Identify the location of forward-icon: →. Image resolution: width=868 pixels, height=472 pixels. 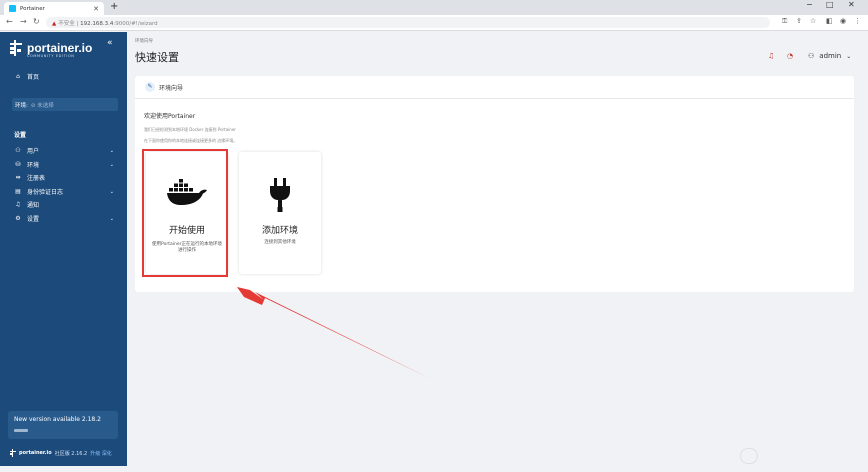
(23, 21).